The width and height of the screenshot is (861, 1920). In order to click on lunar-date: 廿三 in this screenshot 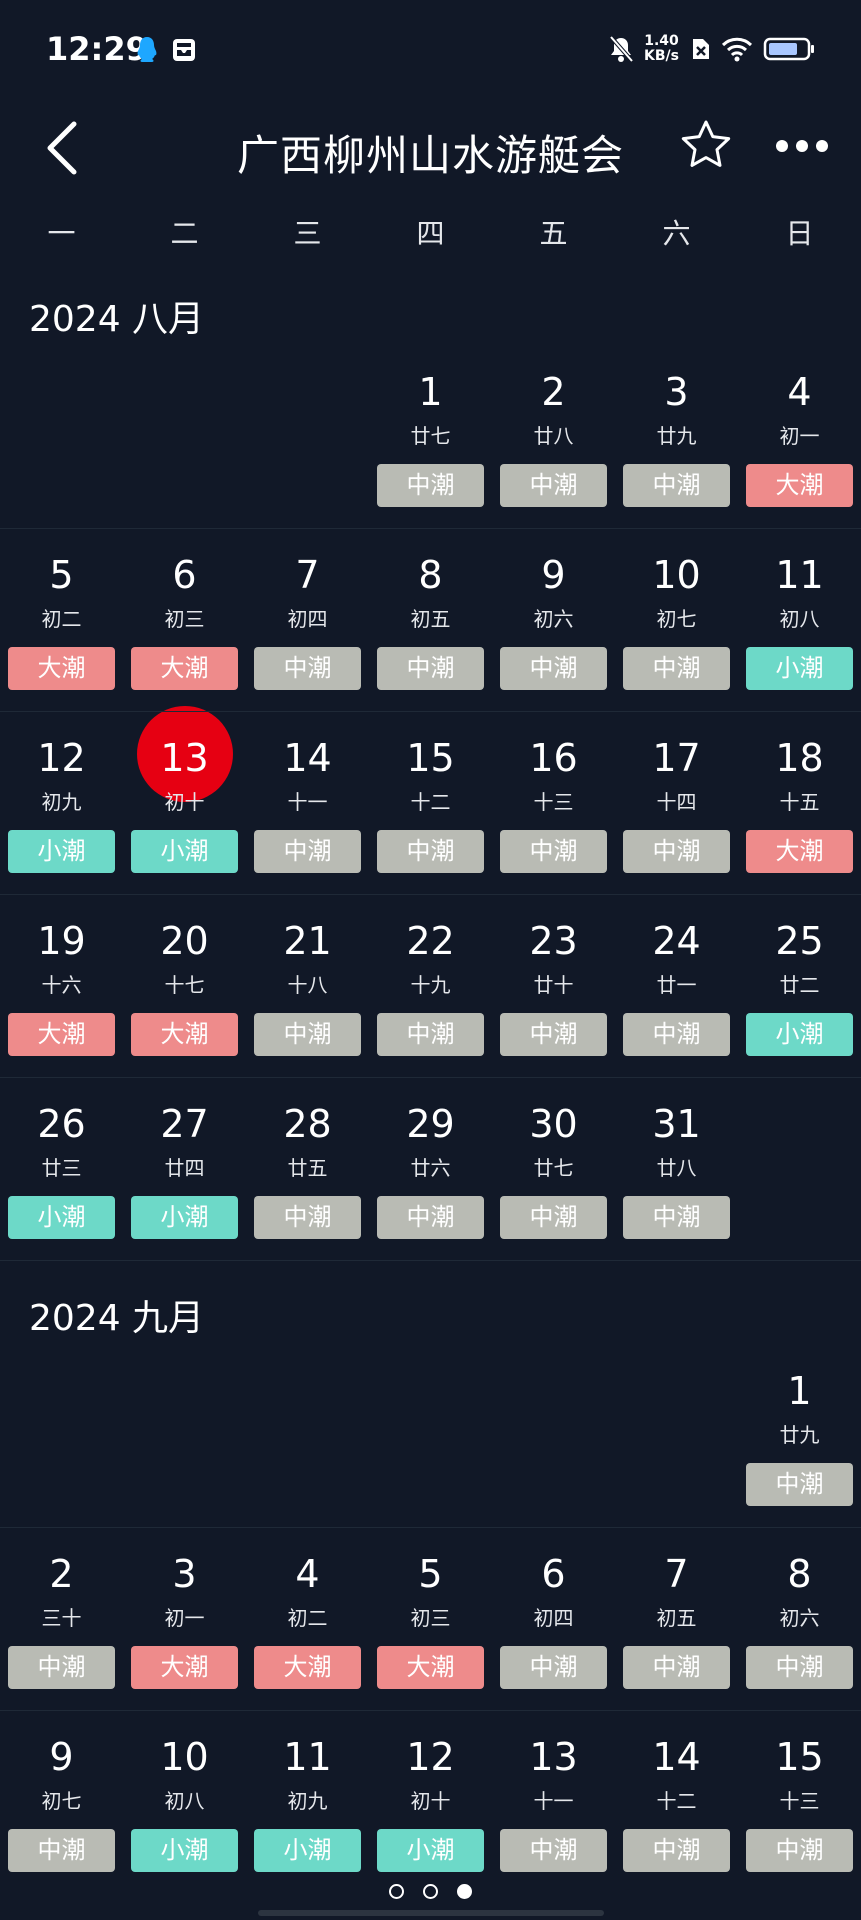, I will do `click(61, 1168)`.